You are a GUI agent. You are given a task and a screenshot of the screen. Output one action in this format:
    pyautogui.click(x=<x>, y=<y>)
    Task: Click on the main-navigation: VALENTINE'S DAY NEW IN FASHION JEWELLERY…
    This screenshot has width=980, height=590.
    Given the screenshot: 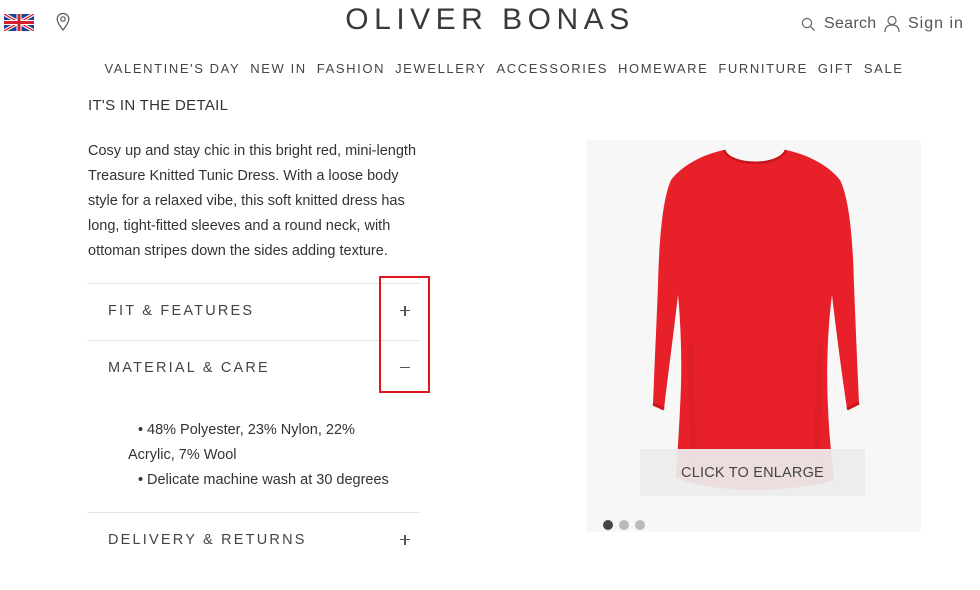 What is the action you would take?
    pyautogui.click(x=490, y=68)
    